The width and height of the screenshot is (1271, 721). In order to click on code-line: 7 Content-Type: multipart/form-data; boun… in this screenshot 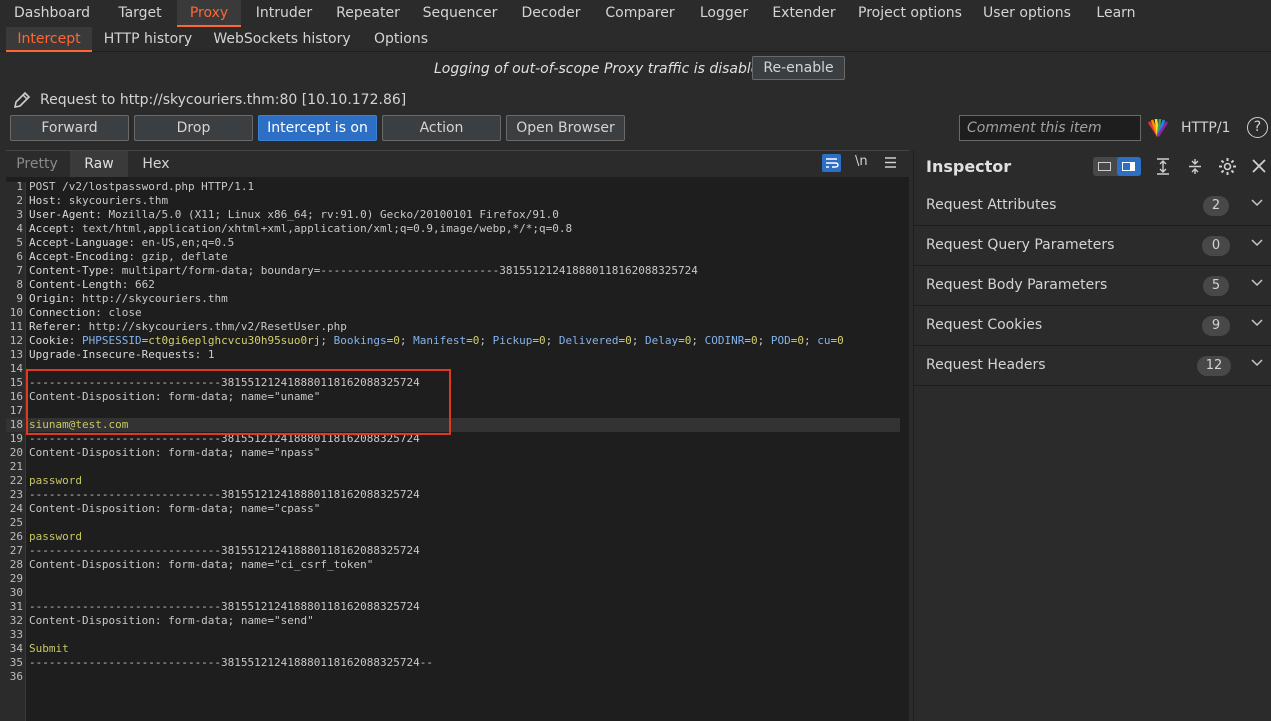, I will do `click(457, 271)`.